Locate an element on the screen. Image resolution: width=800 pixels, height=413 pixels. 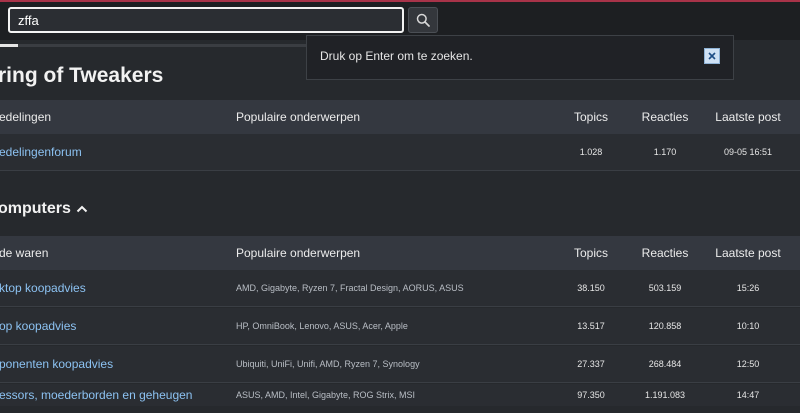
search-button is located at coordinates (423, 20).